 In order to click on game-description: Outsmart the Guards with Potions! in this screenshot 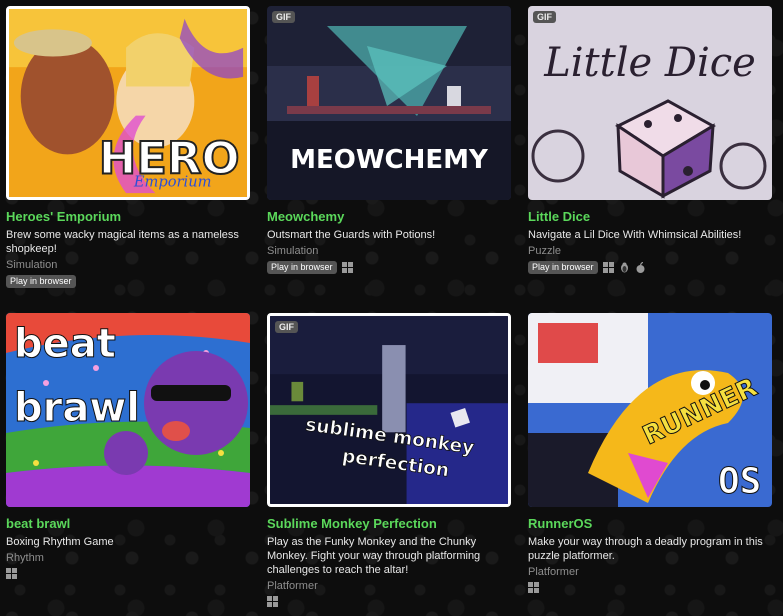, I will do `click(351, 235)`.